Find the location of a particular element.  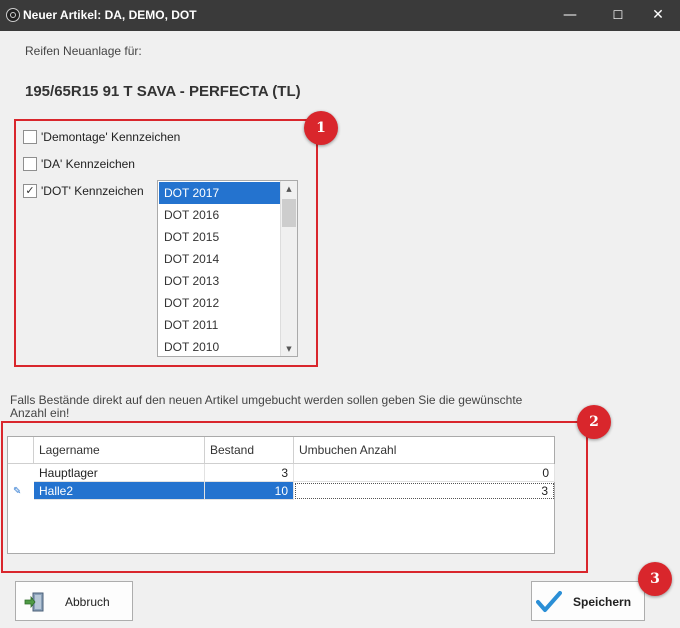

product-title: 195/65R15 91 T SAVA - PERFECTA (TL) is located at coordinates (163, 91).